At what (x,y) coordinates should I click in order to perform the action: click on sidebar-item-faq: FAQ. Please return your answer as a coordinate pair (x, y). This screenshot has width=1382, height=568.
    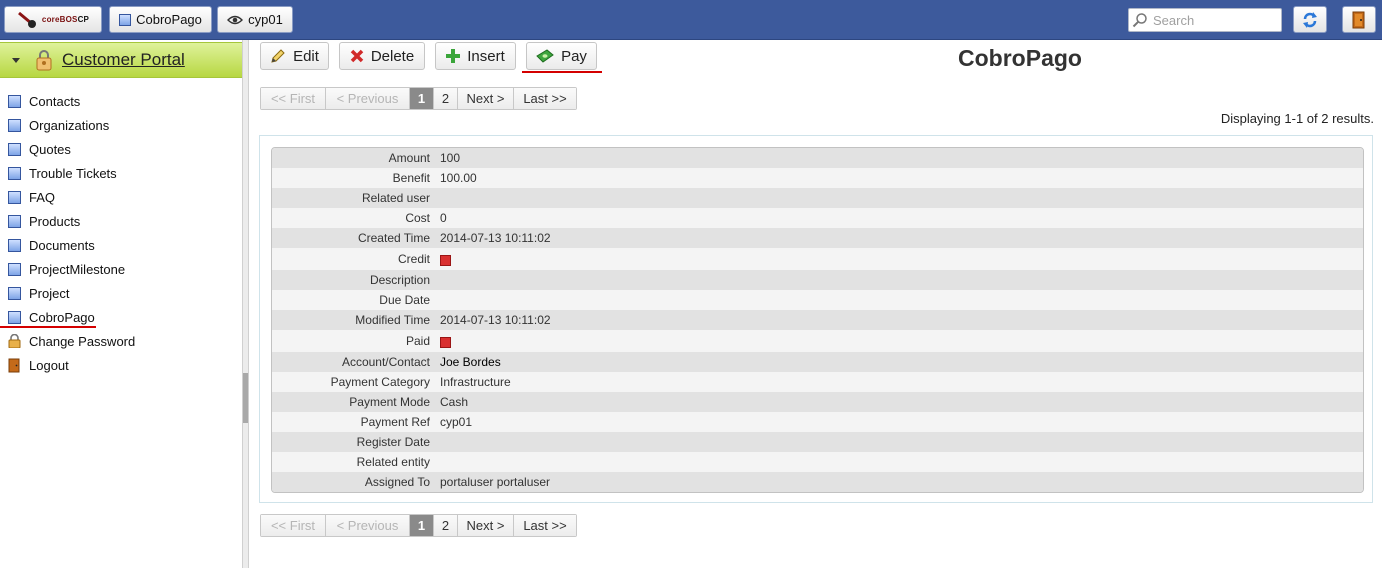
    Looking at the image, I should click on (121, 197).